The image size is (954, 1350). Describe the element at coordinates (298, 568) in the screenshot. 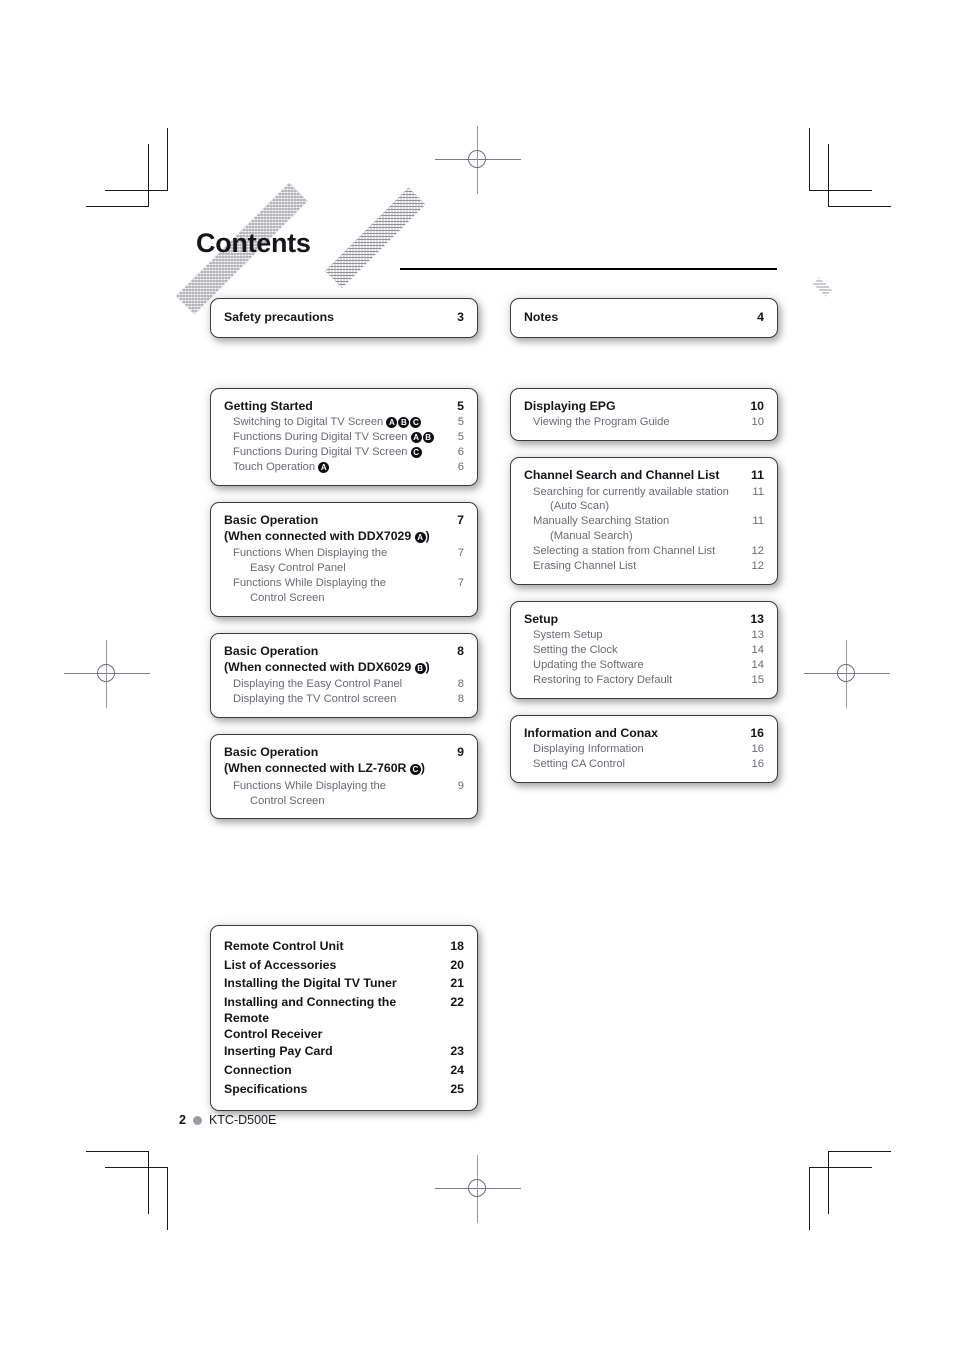

I see `toc-label-continuation: Easy Control Panel` at that location.